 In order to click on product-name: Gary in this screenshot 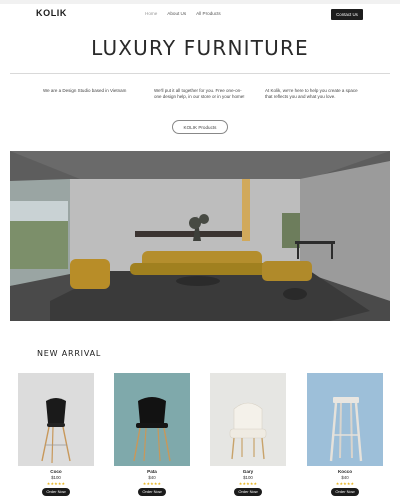, I will do `click(248, 471)`.